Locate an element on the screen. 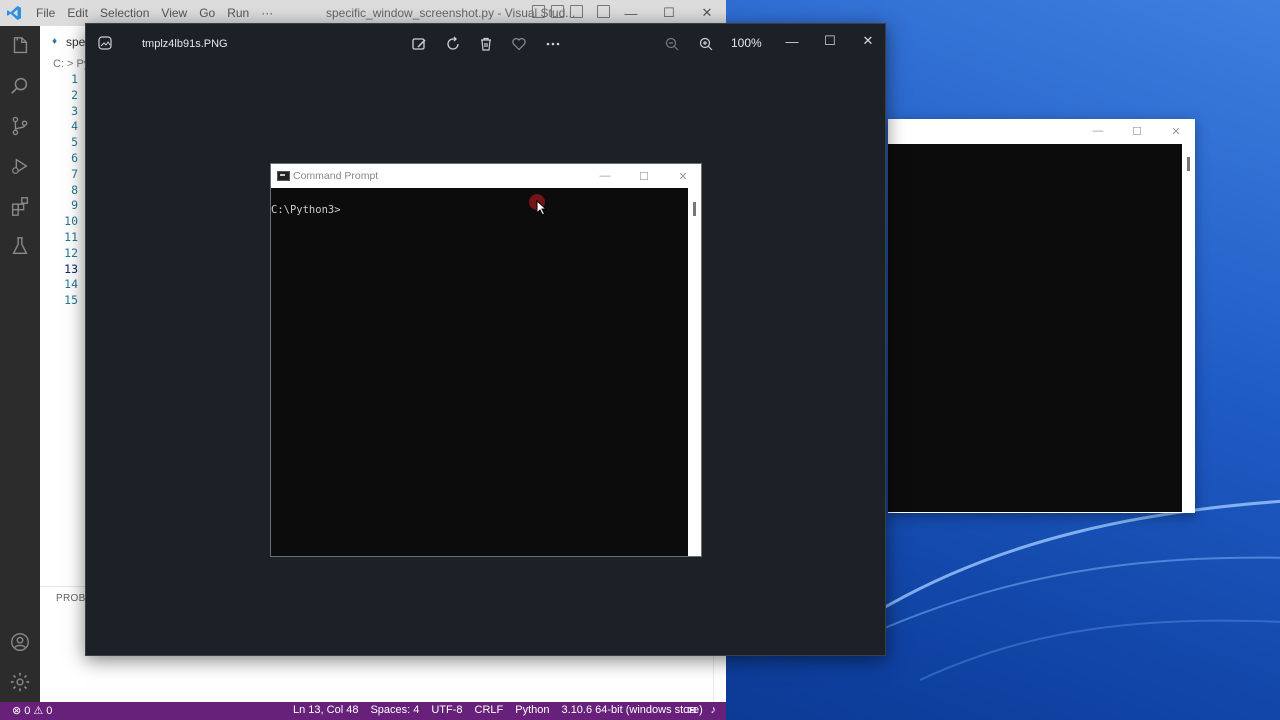 Image resolution: width=1280 pixels, height=720 pixels. line-number-active: 13 is located at coordinates (71, 268).